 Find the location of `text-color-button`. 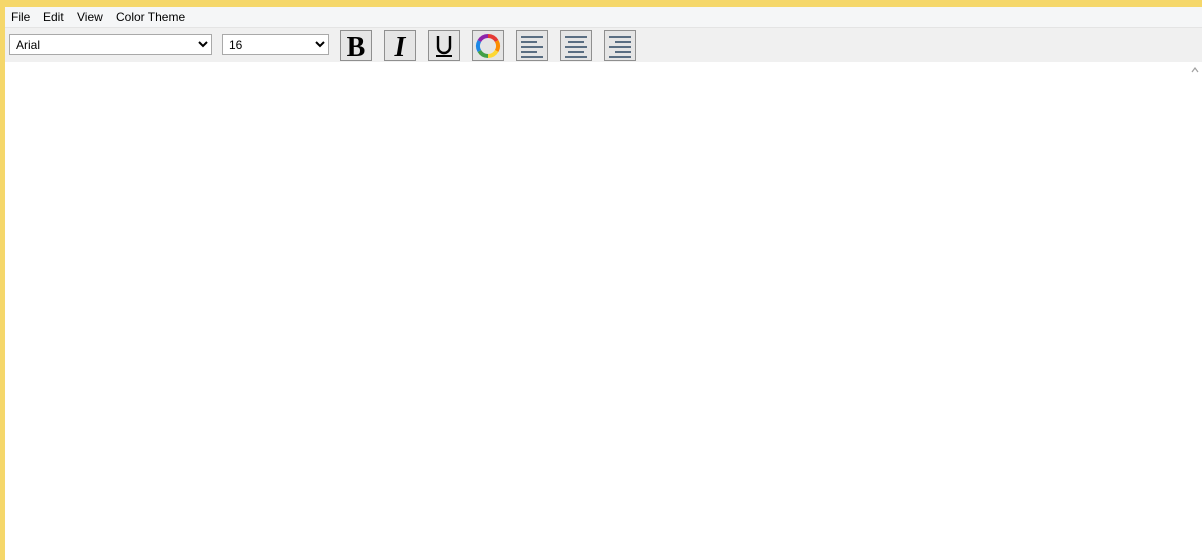

text-color-button is located at coordinates (488, 45).